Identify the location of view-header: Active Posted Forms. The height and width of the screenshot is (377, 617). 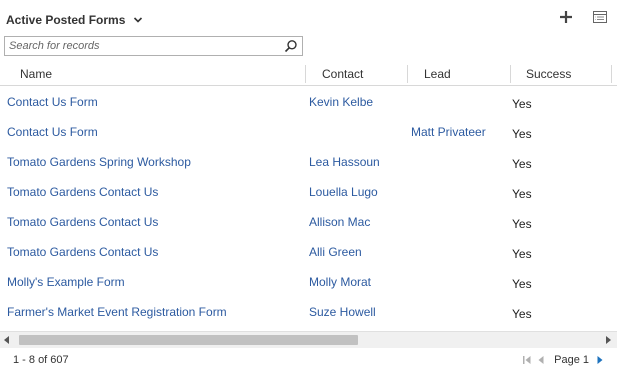
(75, 20).